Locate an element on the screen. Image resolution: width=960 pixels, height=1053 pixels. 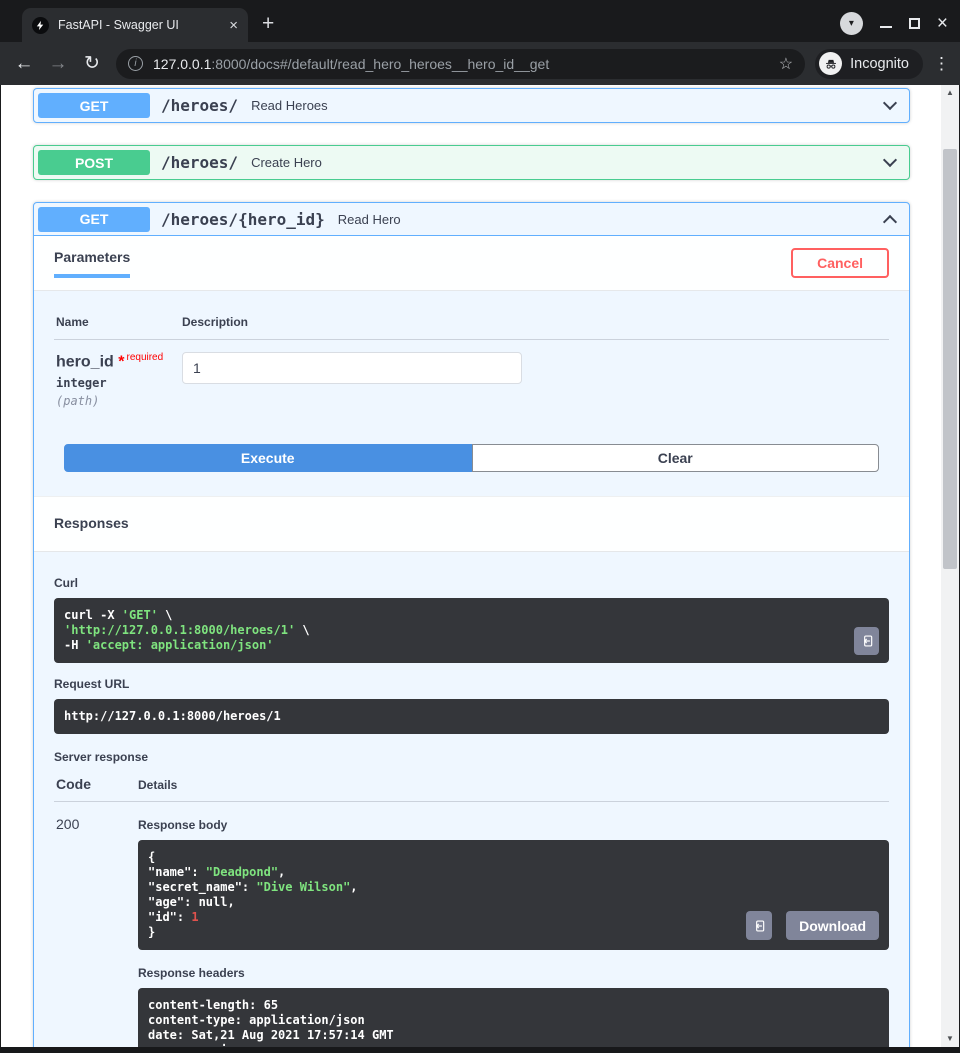
parameters-header: Parameters Cancel is located at coordinates (471, 263).